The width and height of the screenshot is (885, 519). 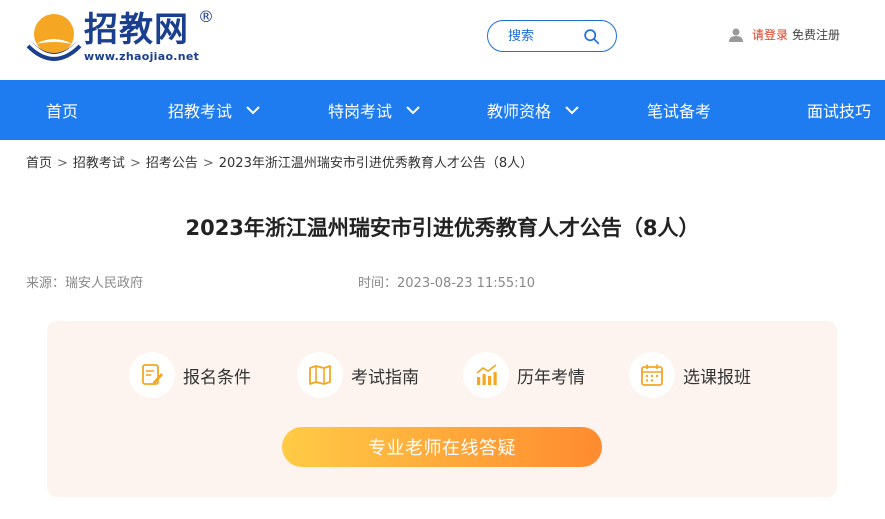 What do you see at coordinates (442, 228) in the screenshot?
I see `page-title: 2023年浙江温州瑞安市引进优秀教育人才公告（8人）` at bounding box center [442, 228].